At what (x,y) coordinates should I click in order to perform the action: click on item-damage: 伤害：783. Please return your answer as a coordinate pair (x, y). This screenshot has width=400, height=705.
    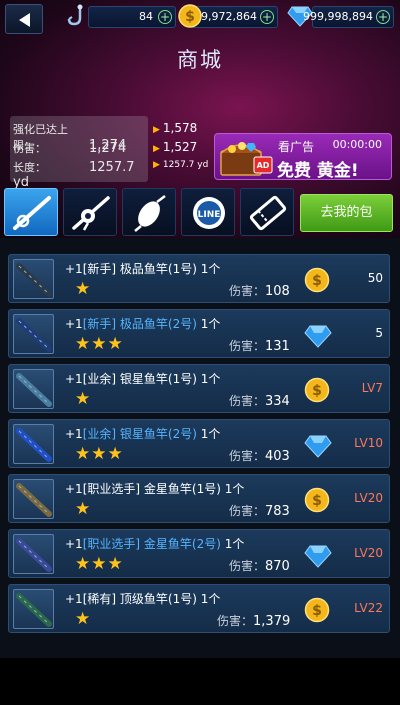
    Looking at the image, I should click on (259, 510).